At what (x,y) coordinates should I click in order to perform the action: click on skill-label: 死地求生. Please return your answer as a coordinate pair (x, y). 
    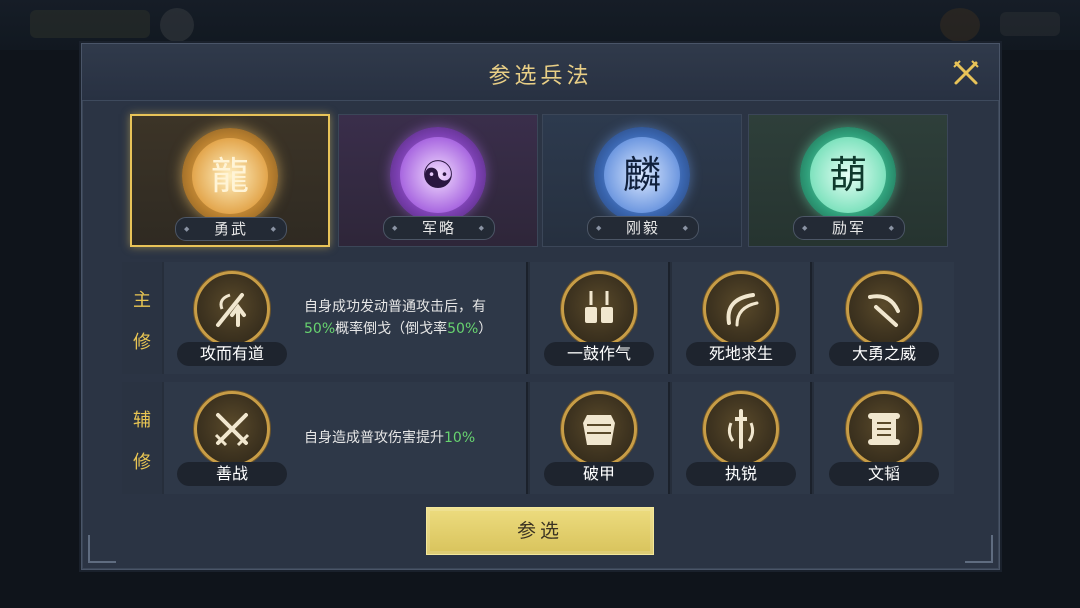
    Looking at the image, I should click on (741, 354).